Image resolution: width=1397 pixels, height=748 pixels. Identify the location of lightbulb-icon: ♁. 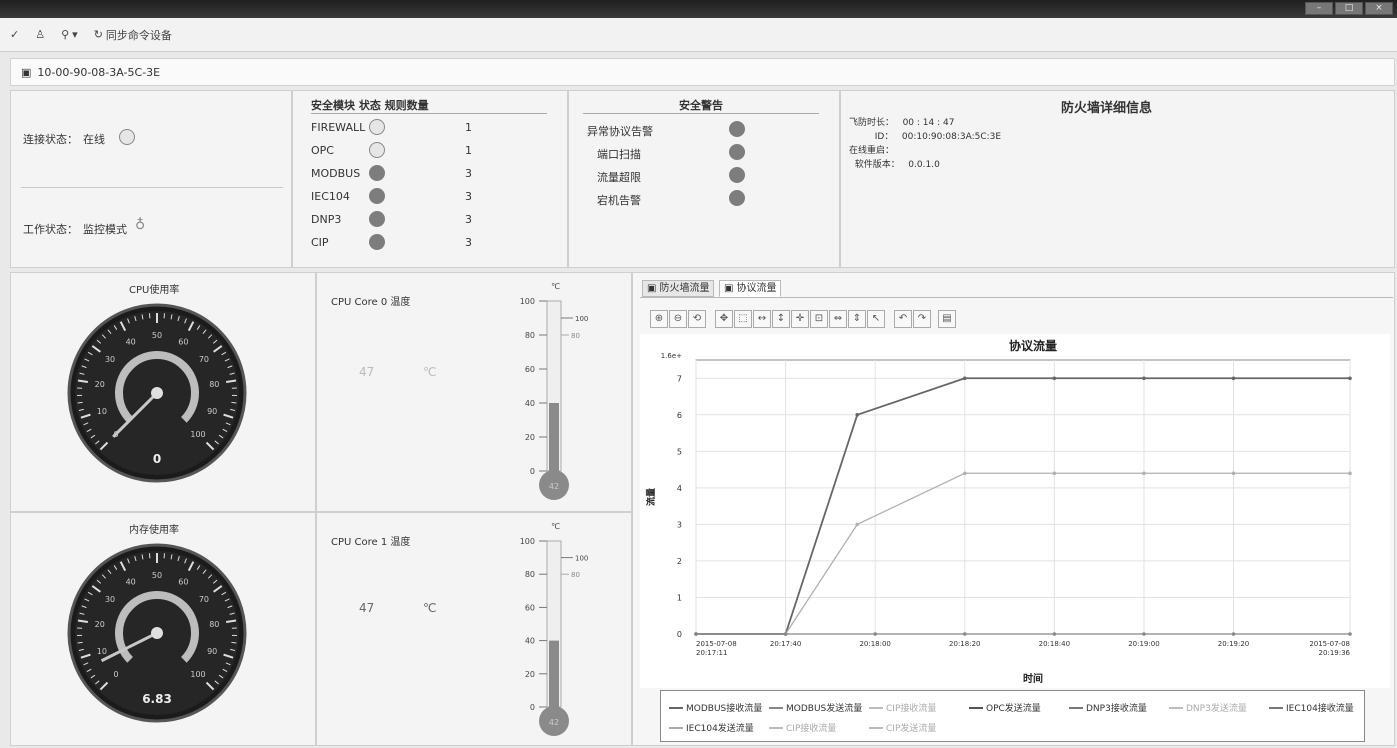
(140, 225).